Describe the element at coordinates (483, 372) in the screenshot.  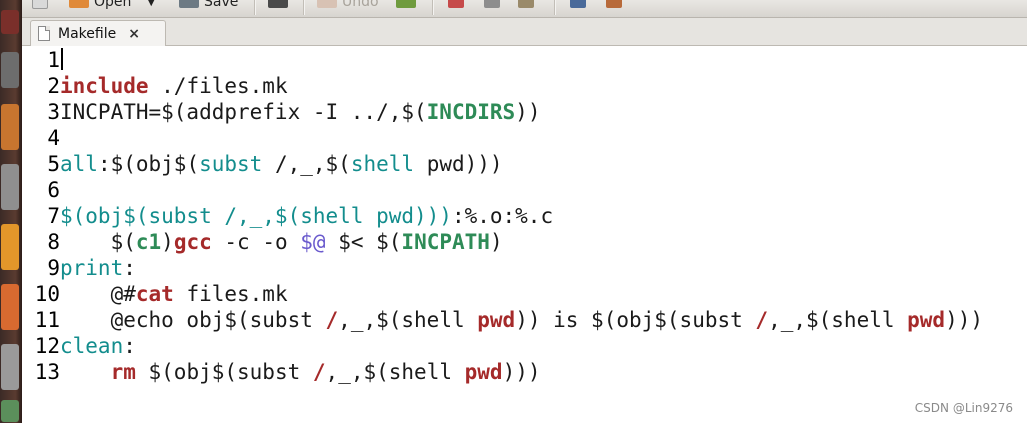
I see `code-token: pwd` at that location.